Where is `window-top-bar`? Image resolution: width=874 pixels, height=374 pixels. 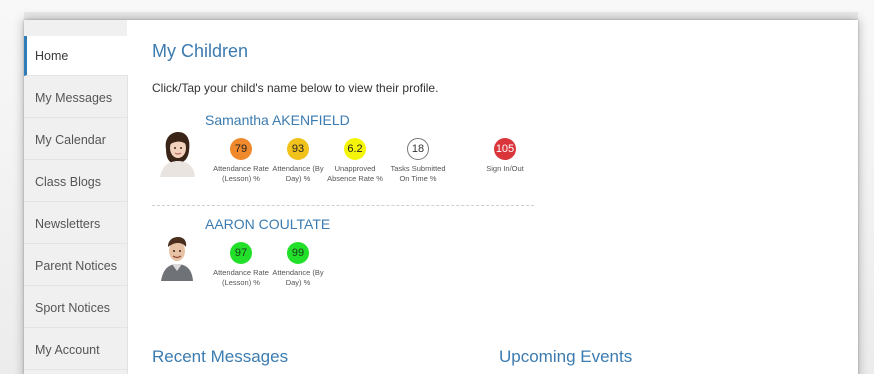
window-top-bar is located at coordinates (441, 16).